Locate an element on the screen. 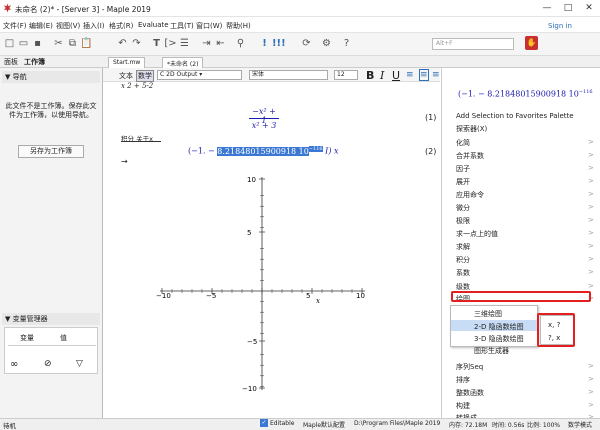  align-center-icon: ≡ is located at coordinates (424, 75).